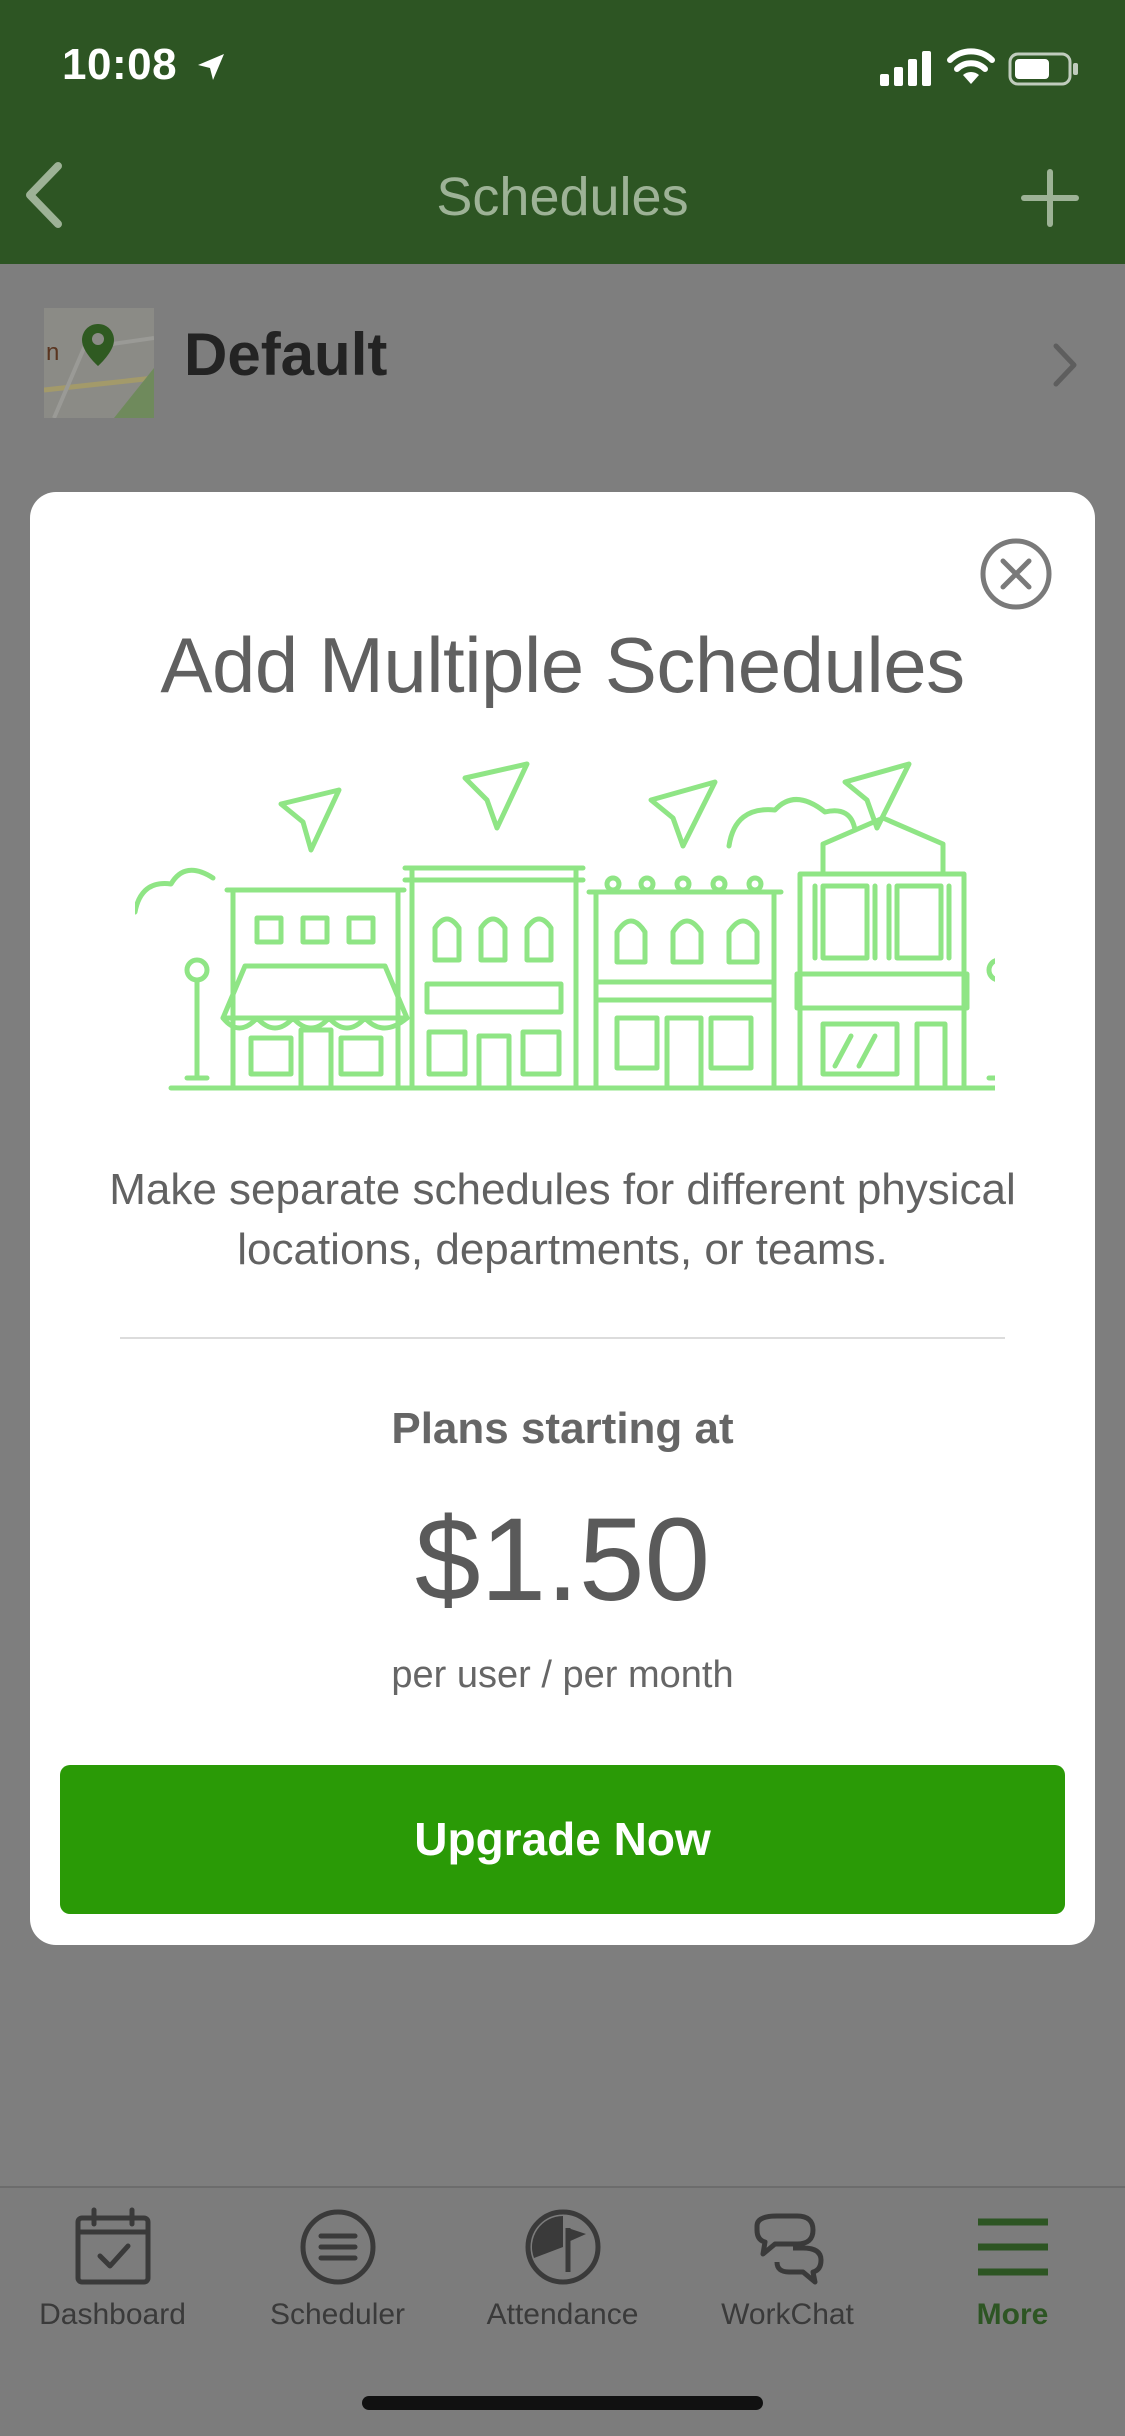  I want to click on svg-text: n, so click(52, 352).